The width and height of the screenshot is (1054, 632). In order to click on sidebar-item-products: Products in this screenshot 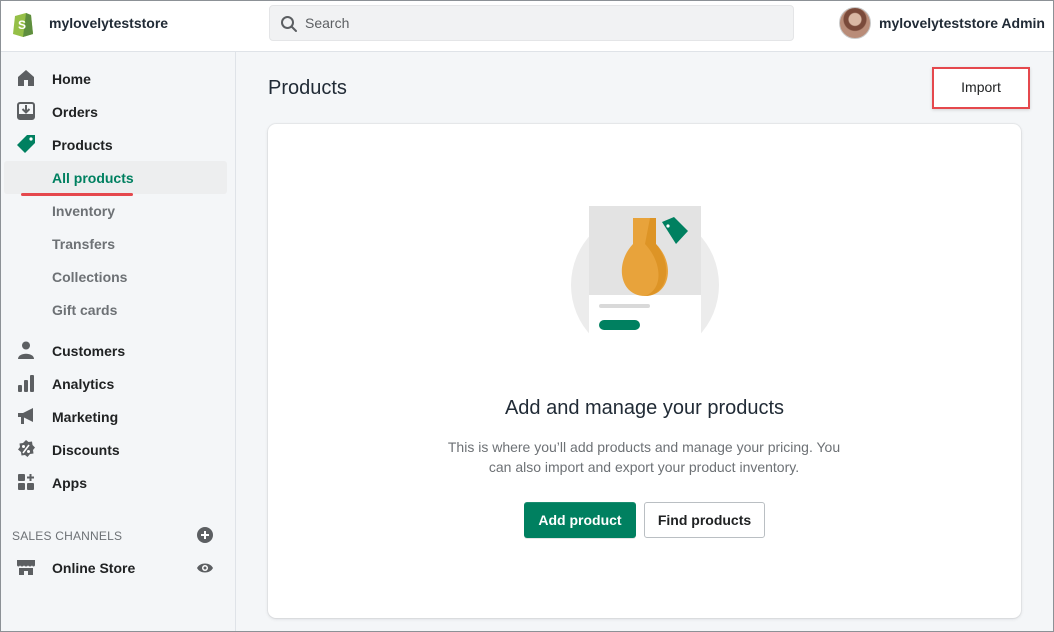, I will do `click(117, 144)`.